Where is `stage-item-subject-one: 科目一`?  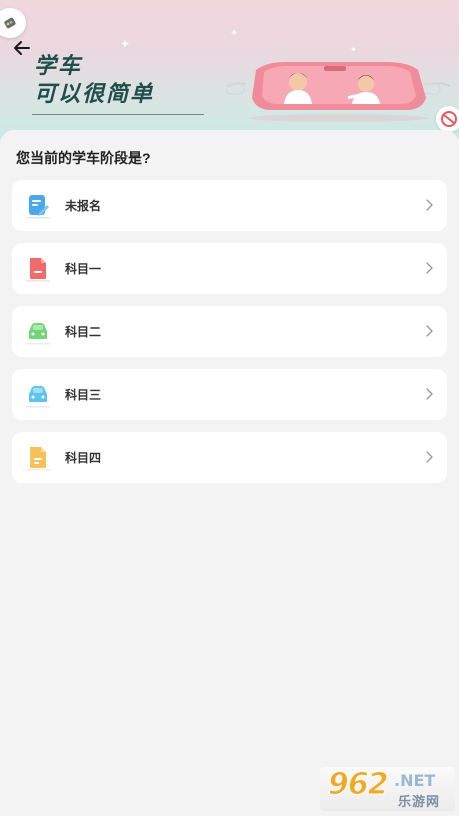
stage-item-subject-one: 科目一 is located at coordinates (229, 268).